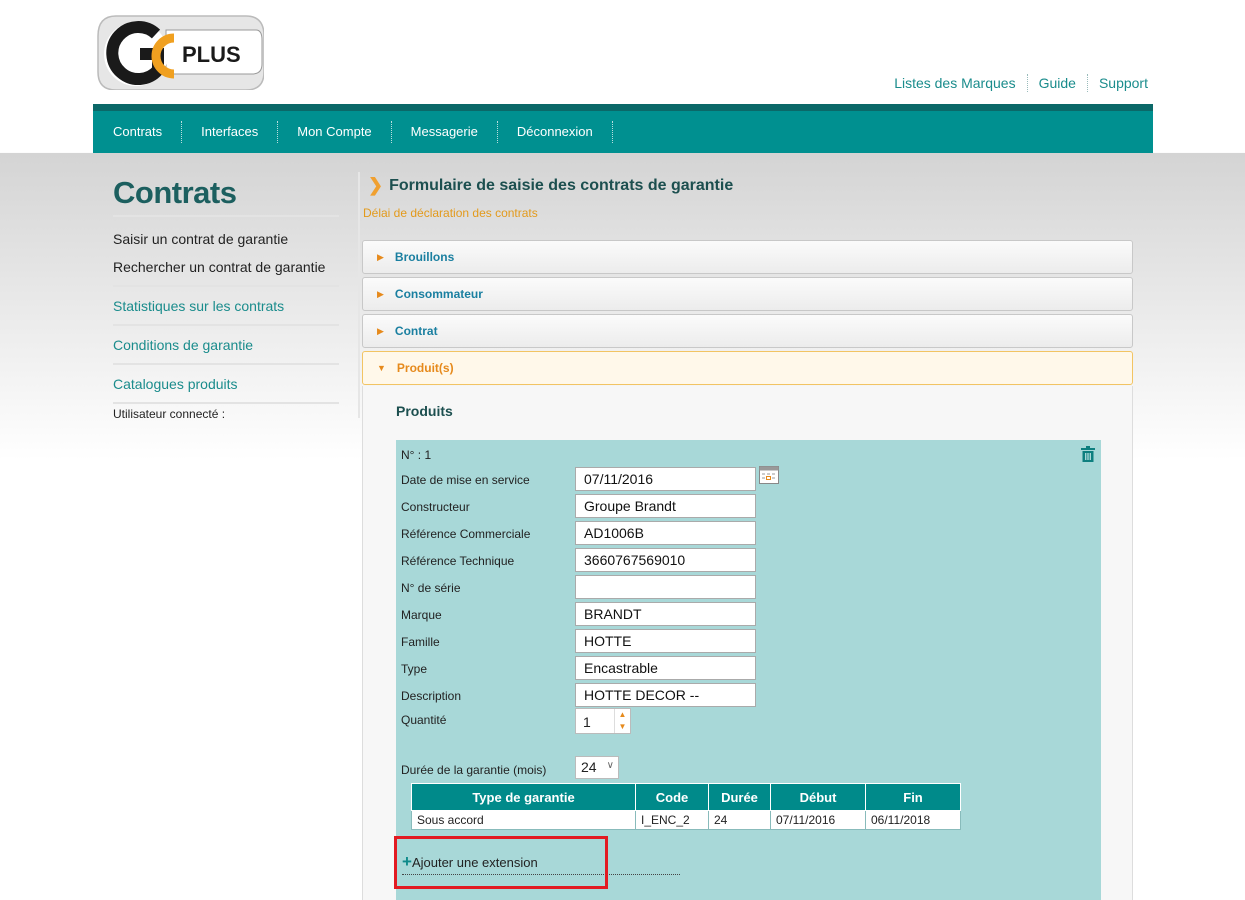  Describe the element at coordinates (1088, 454) in the screenshot. I see `trash-icon` at that location.